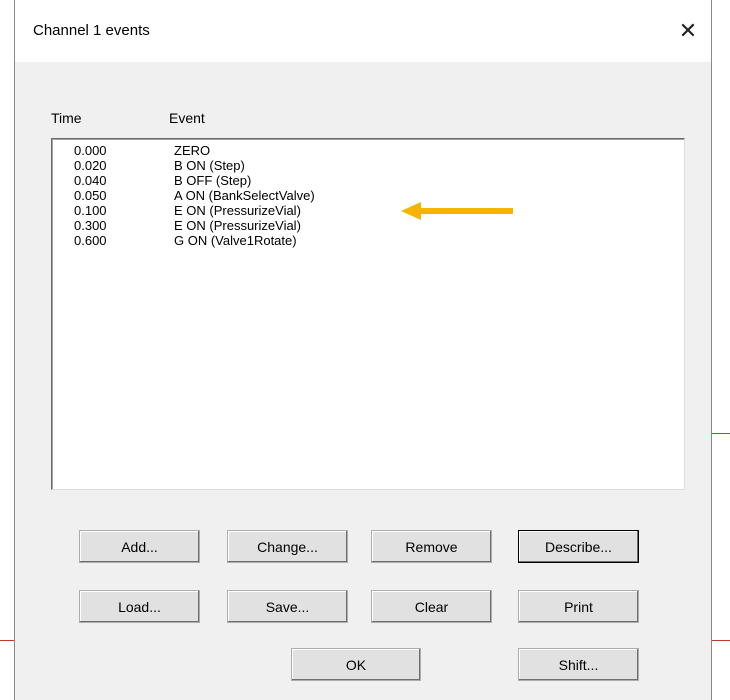 The width and height of the screenshot is (730, 700). Describe the element at coordinates (187, 118) in the screenshot. I see `column-header-event: Event` at that location.